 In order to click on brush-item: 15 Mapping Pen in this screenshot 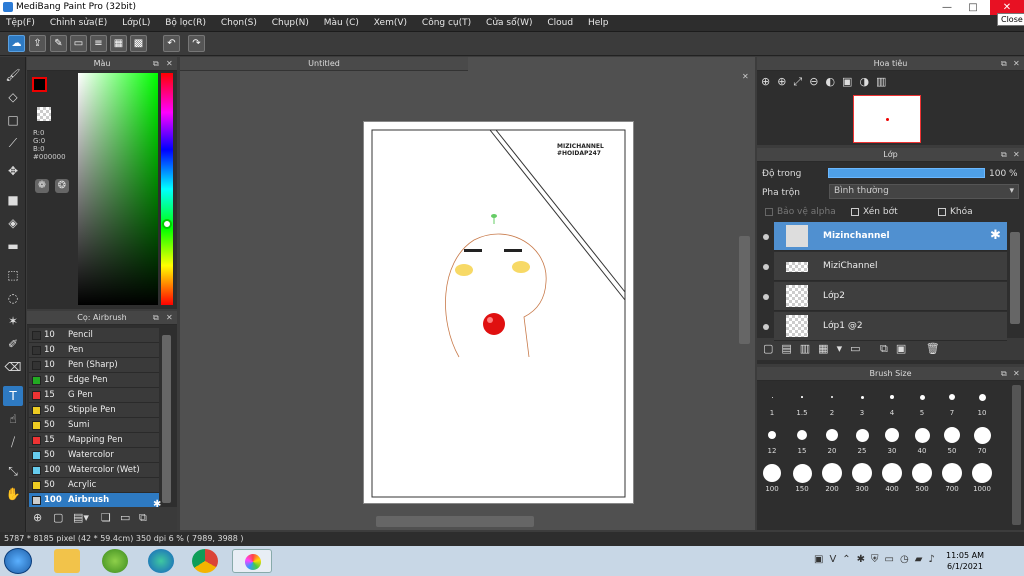, I will do `click(94, 440)`.